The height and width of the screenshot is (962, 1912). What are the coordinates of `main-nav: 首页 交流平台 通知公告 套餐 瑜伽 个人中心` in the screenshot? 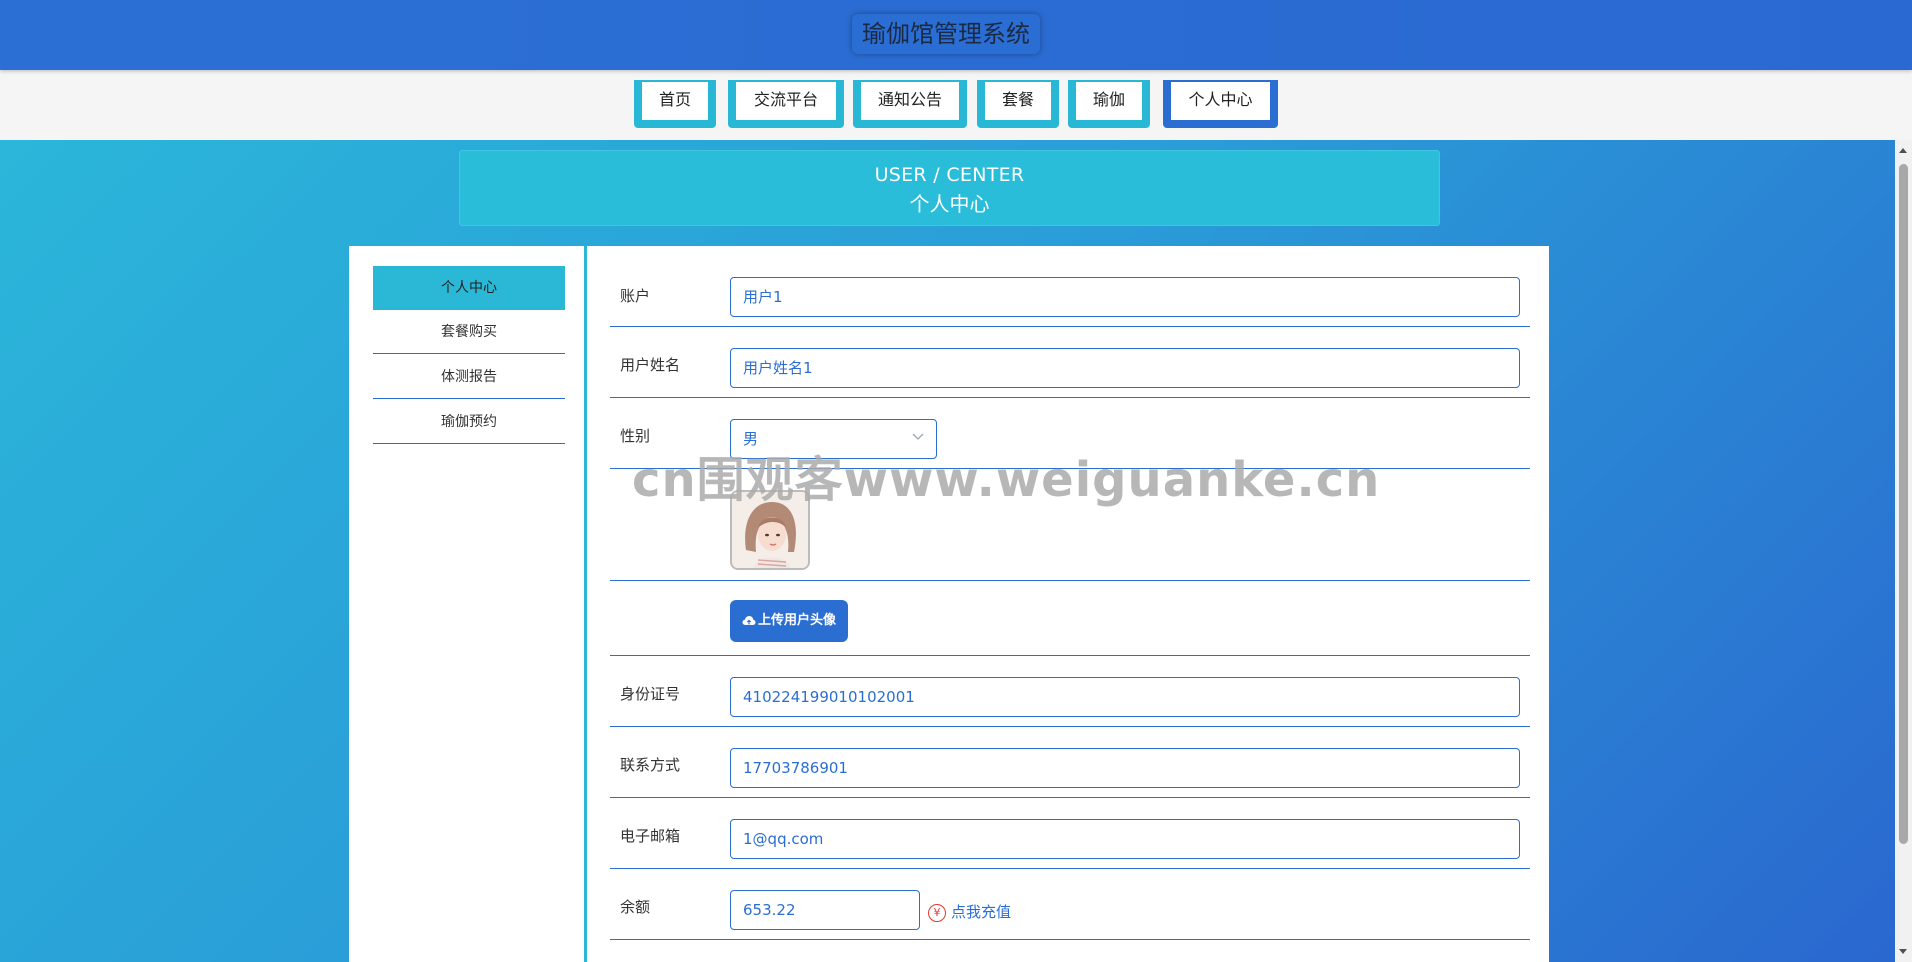 It's located at (956, 105).